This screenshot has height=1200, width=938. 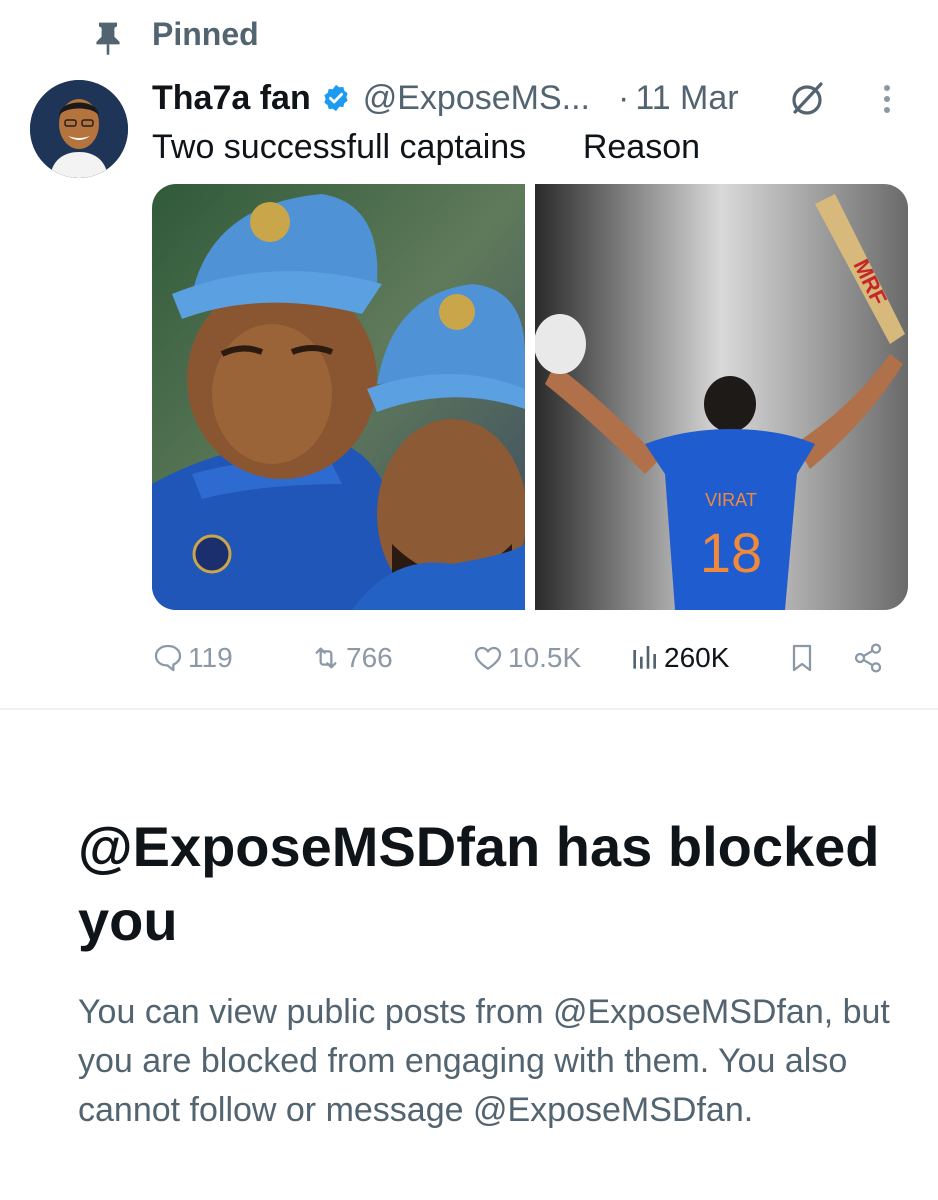 I want to click on jersey-name: VIRAT, so click(x=731, y=500).